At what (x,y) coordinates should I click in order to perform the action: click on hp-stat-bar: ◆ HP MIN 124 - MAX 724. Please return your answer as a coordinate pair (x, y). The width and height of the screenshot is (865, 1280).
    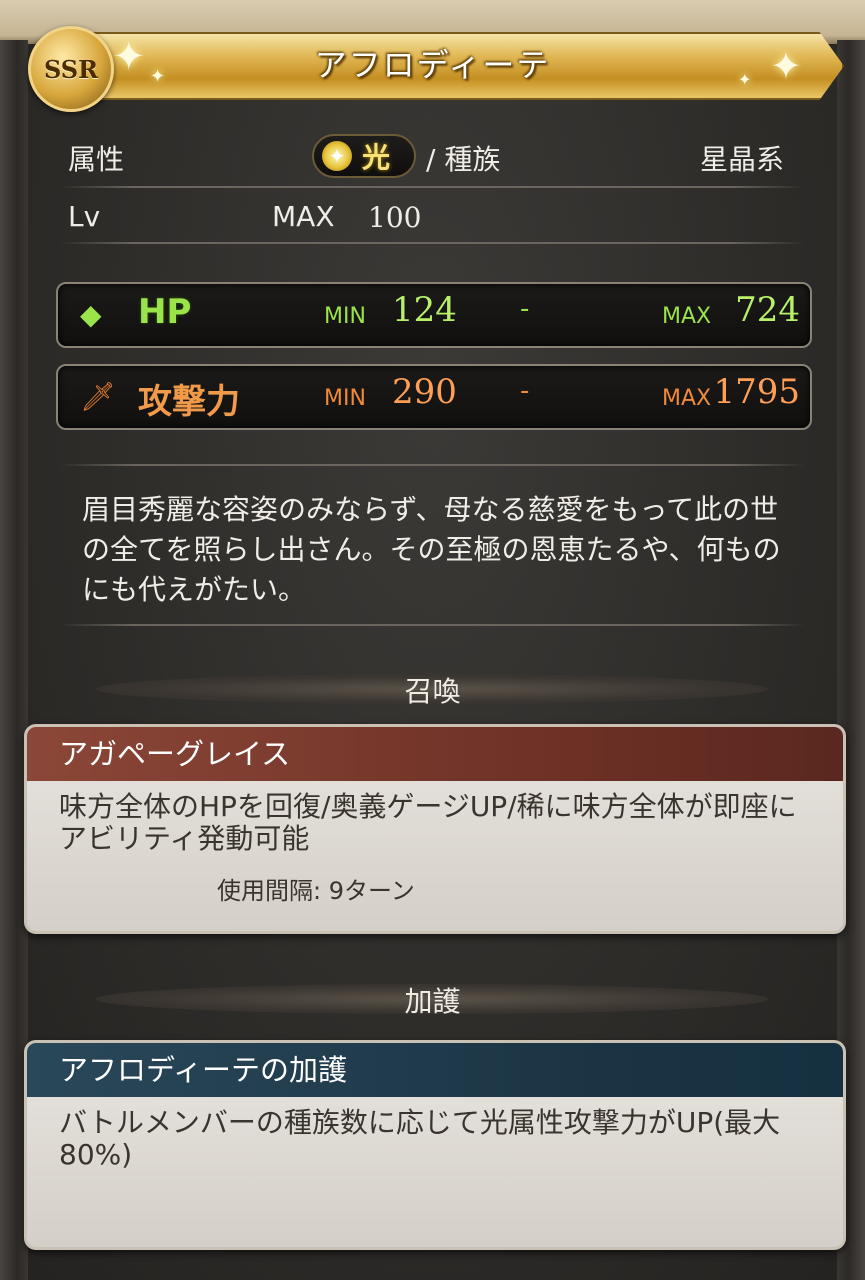
    Looking at the image, I should click on (434, 315).